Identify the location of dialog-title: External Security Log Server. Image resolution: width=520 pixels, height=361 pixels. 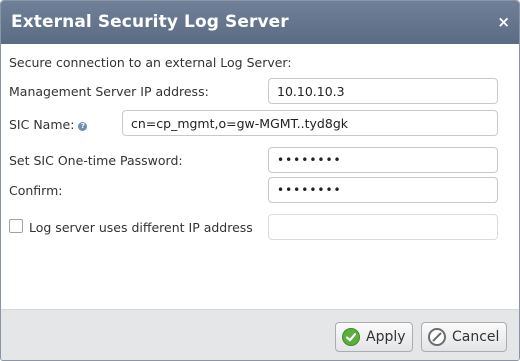
(150, 22).